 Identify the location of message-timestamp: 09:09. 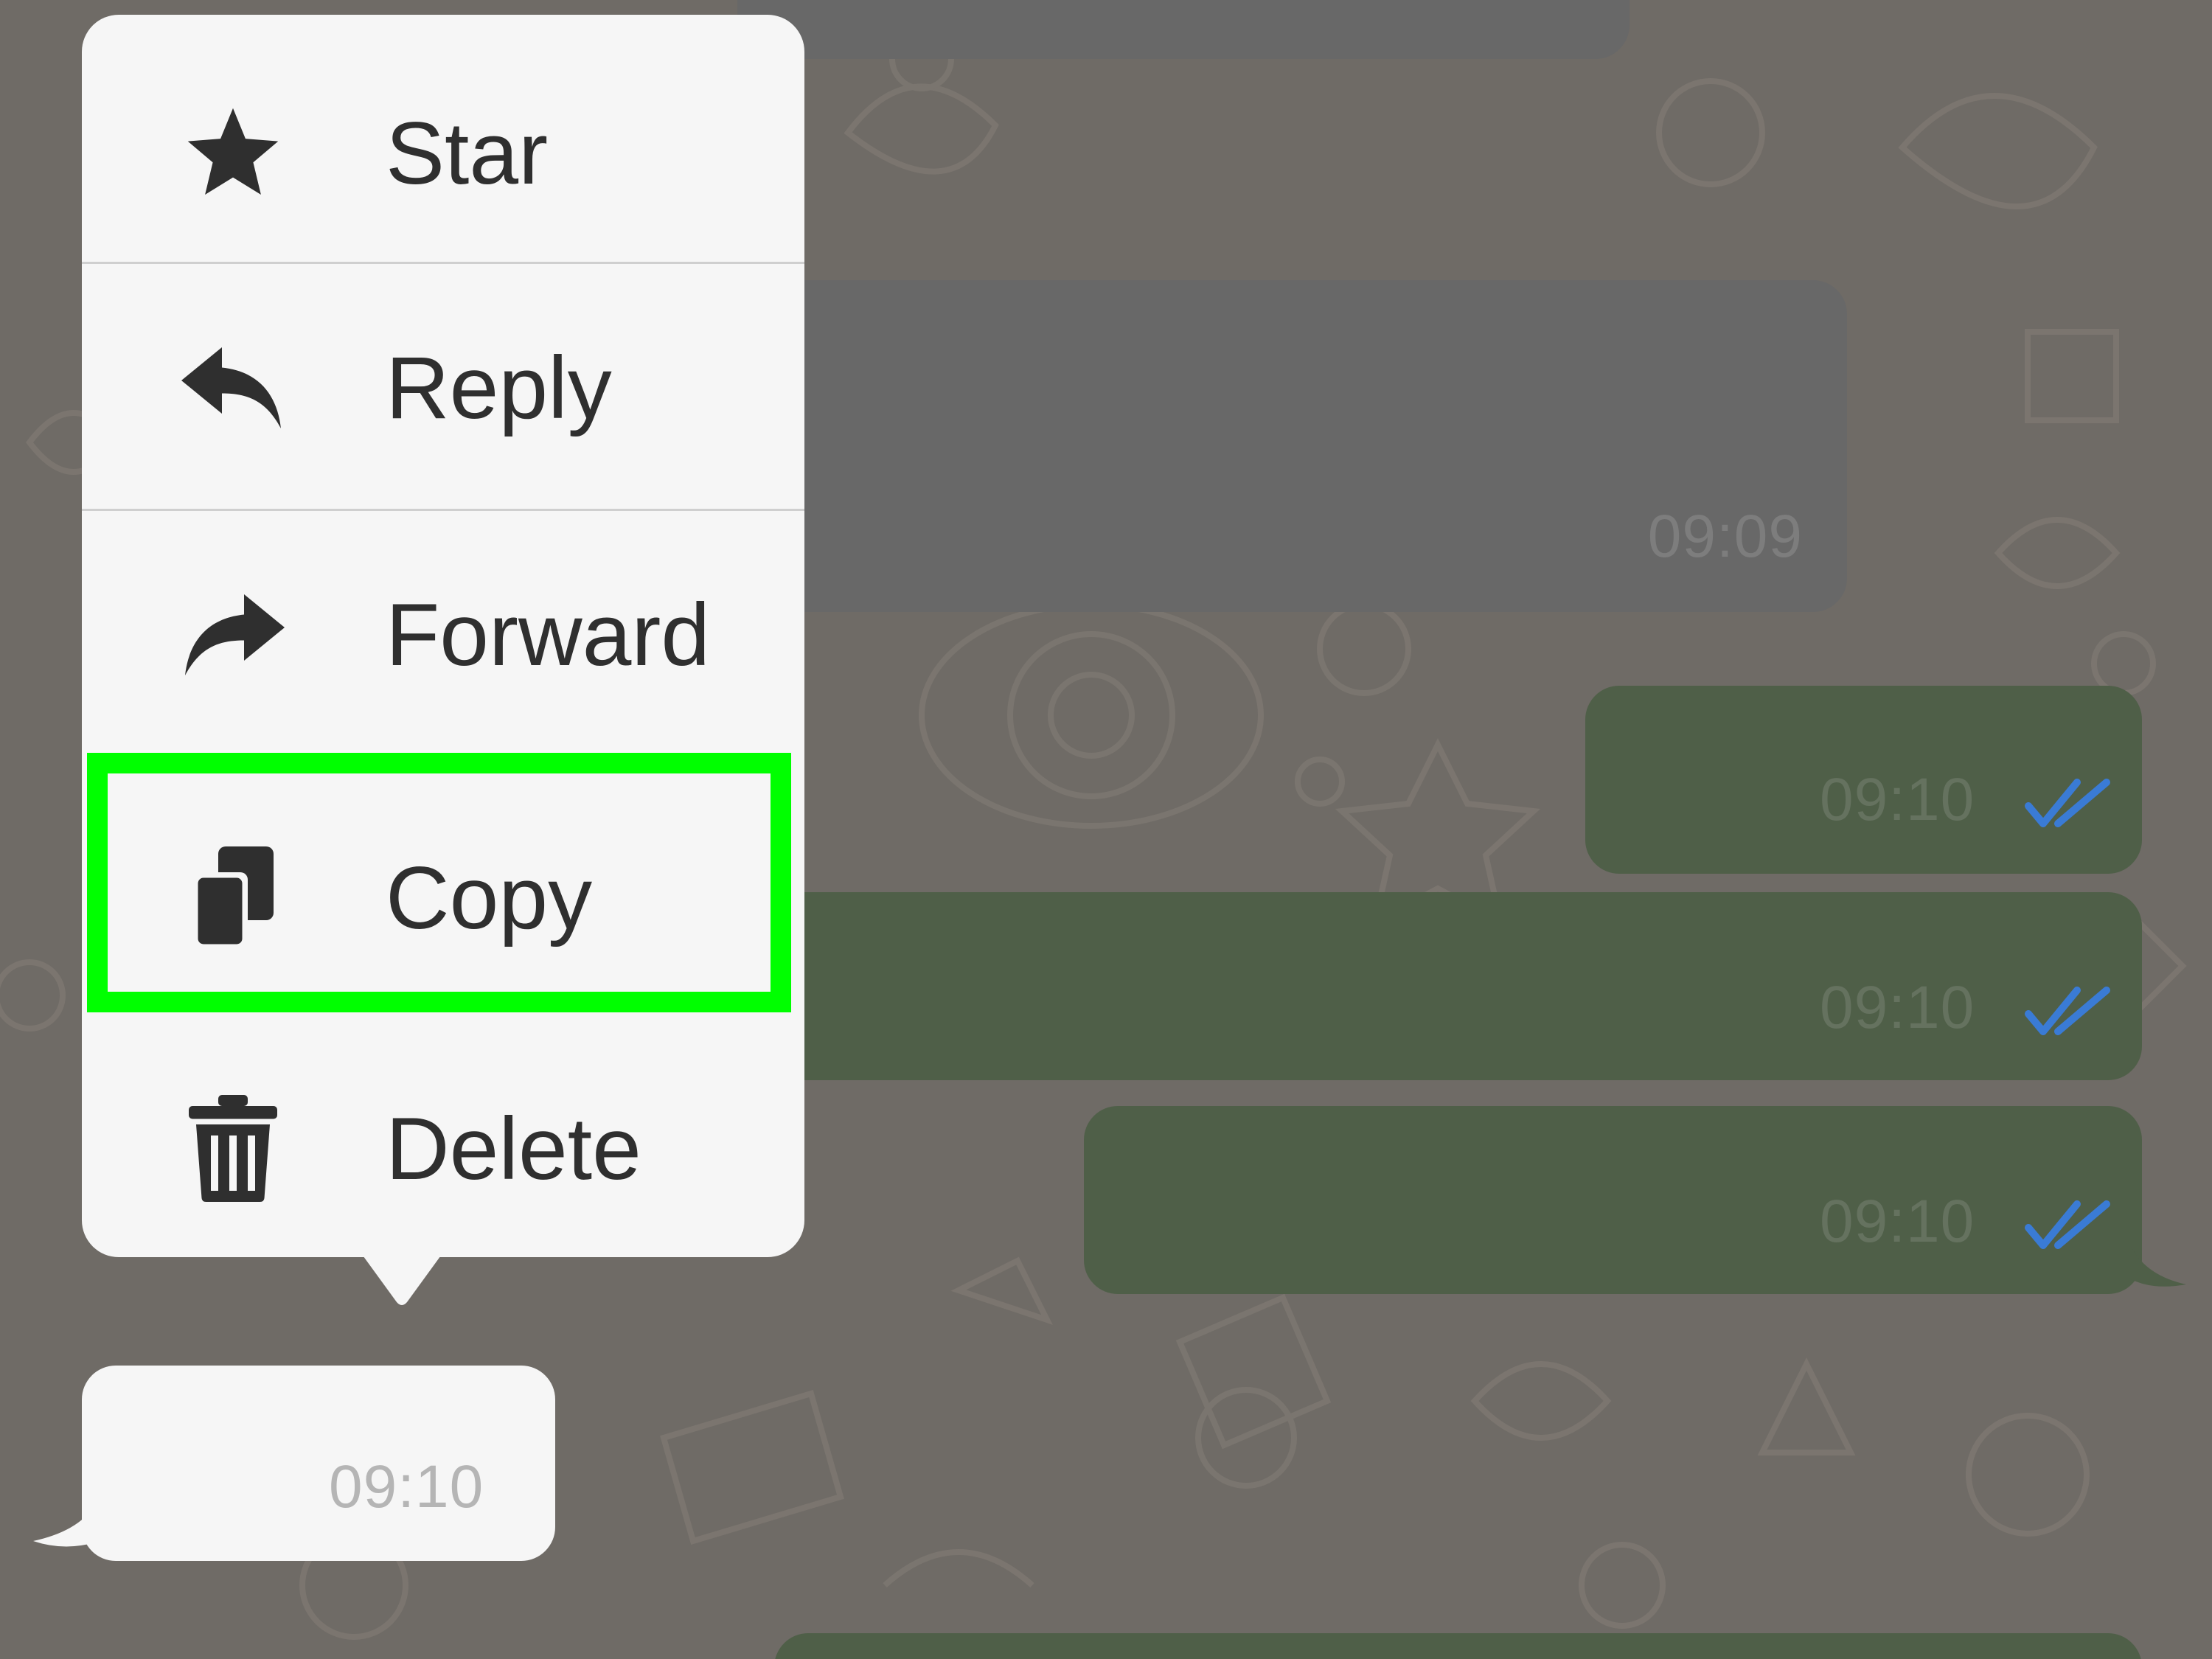
(1725, 536).